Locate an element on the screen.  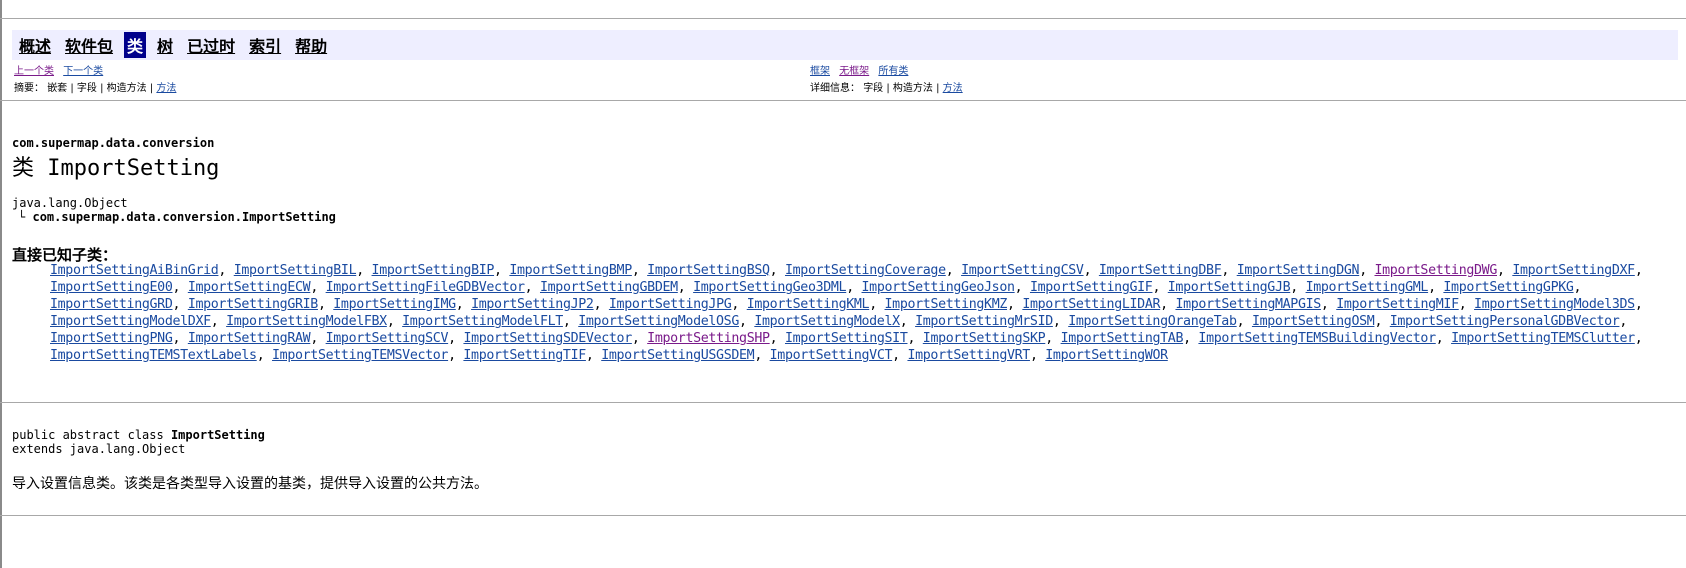
subclass-link: ImportSettingBIL is located at coordinates (295, 270).